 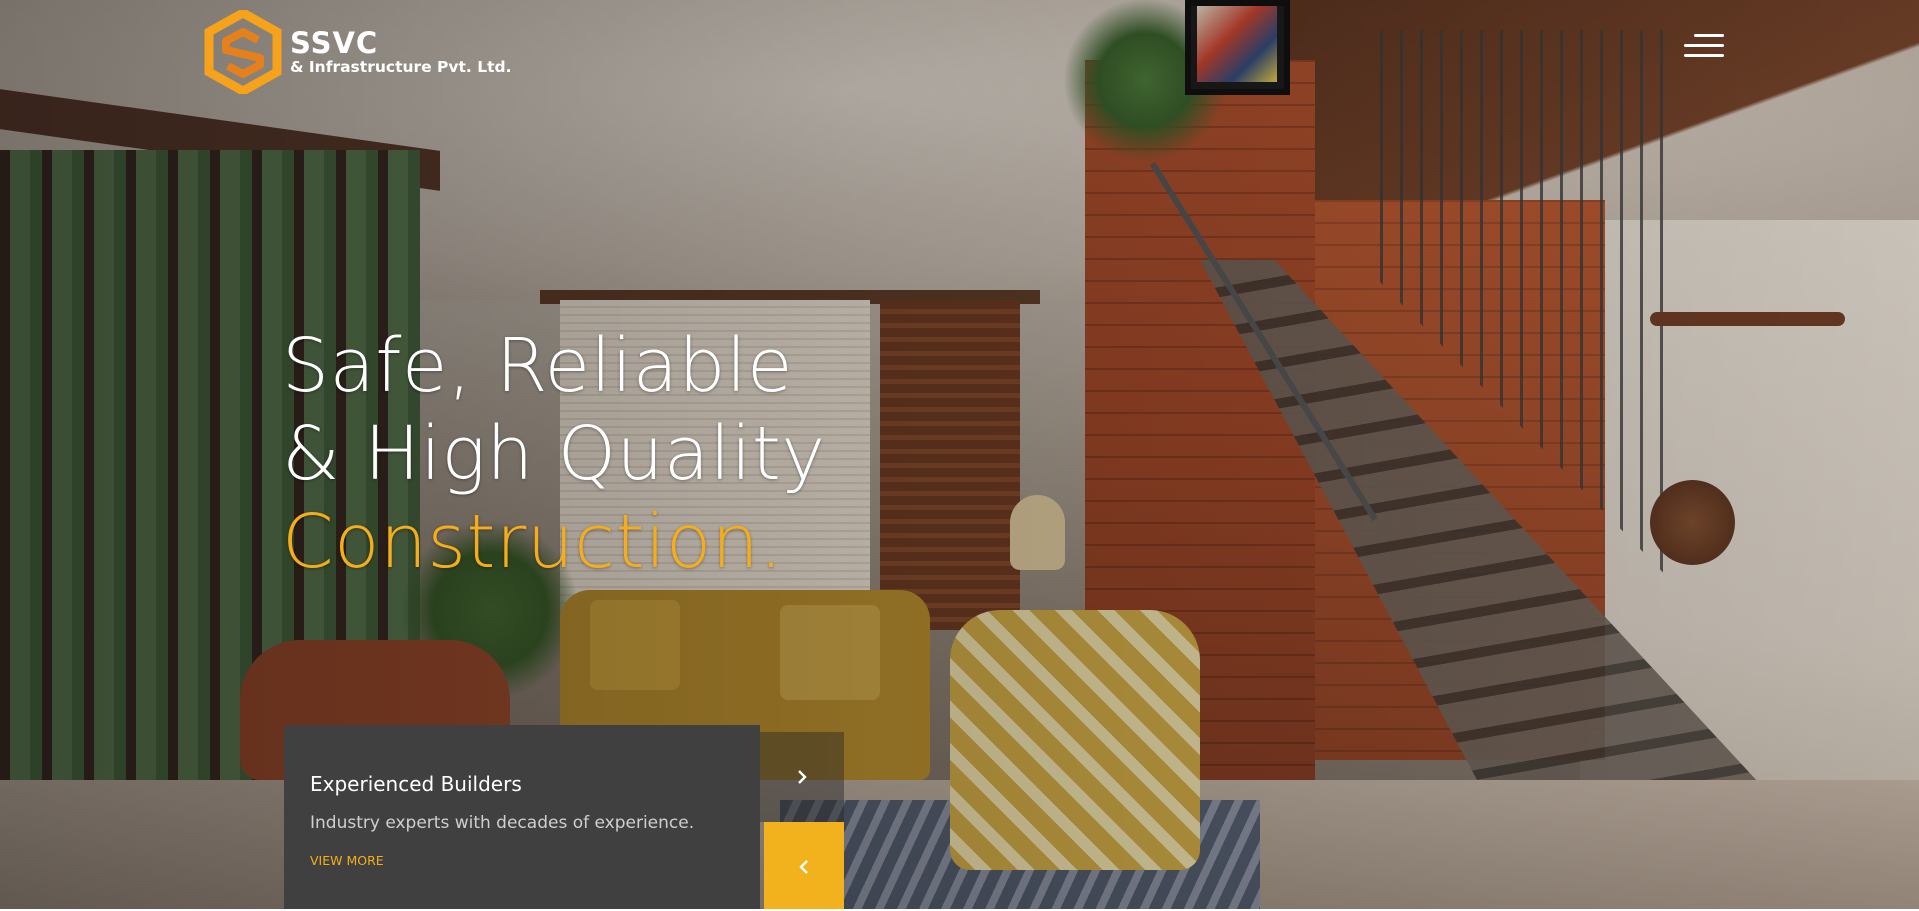 I want to click on hamburger-menu-icon, so click(x=1703, y=46).